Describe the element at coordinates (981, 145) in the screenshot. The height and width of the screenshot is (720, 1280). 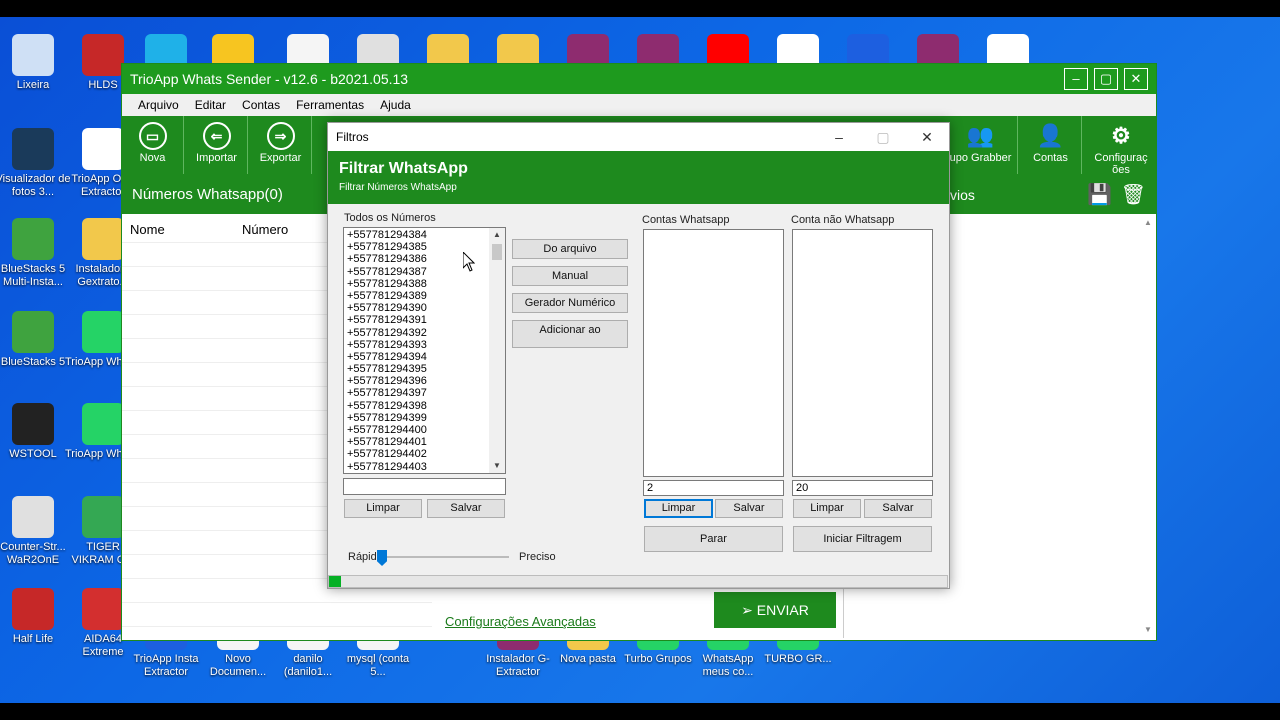
I see `grupo-grabber-button: 👥 upo Grabber` at that location.